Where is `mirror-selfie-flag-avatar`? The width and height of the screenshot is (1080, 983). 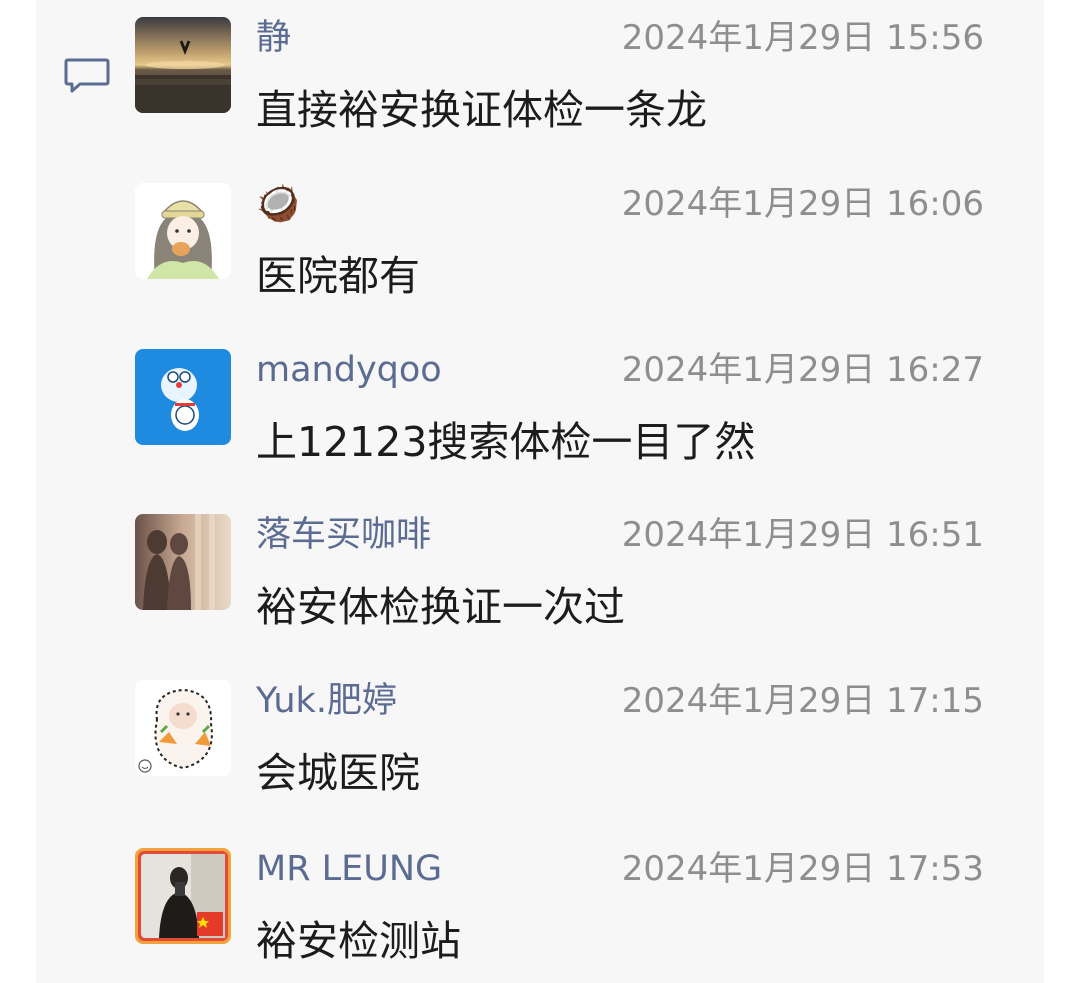
mirror-selfie-flag-avatar is located at coordinates (183, 896).